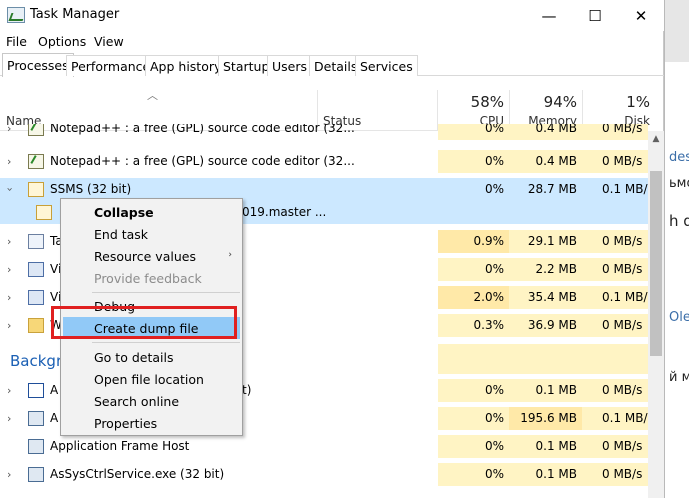 The height and width of the screenshot is (498, 689). What do you see at coordinates (36, 325) in the screenshot?
I see `folder-icon` at bounding box center [36, 325].